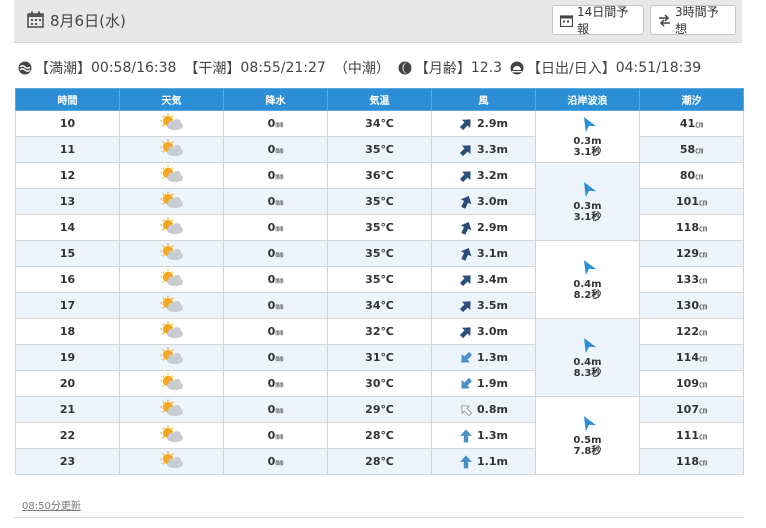  What do you see at coordinates (492, 357) in the screenshot?
I see `wind-speed: 1.3m` at bounding box center [492, 357].